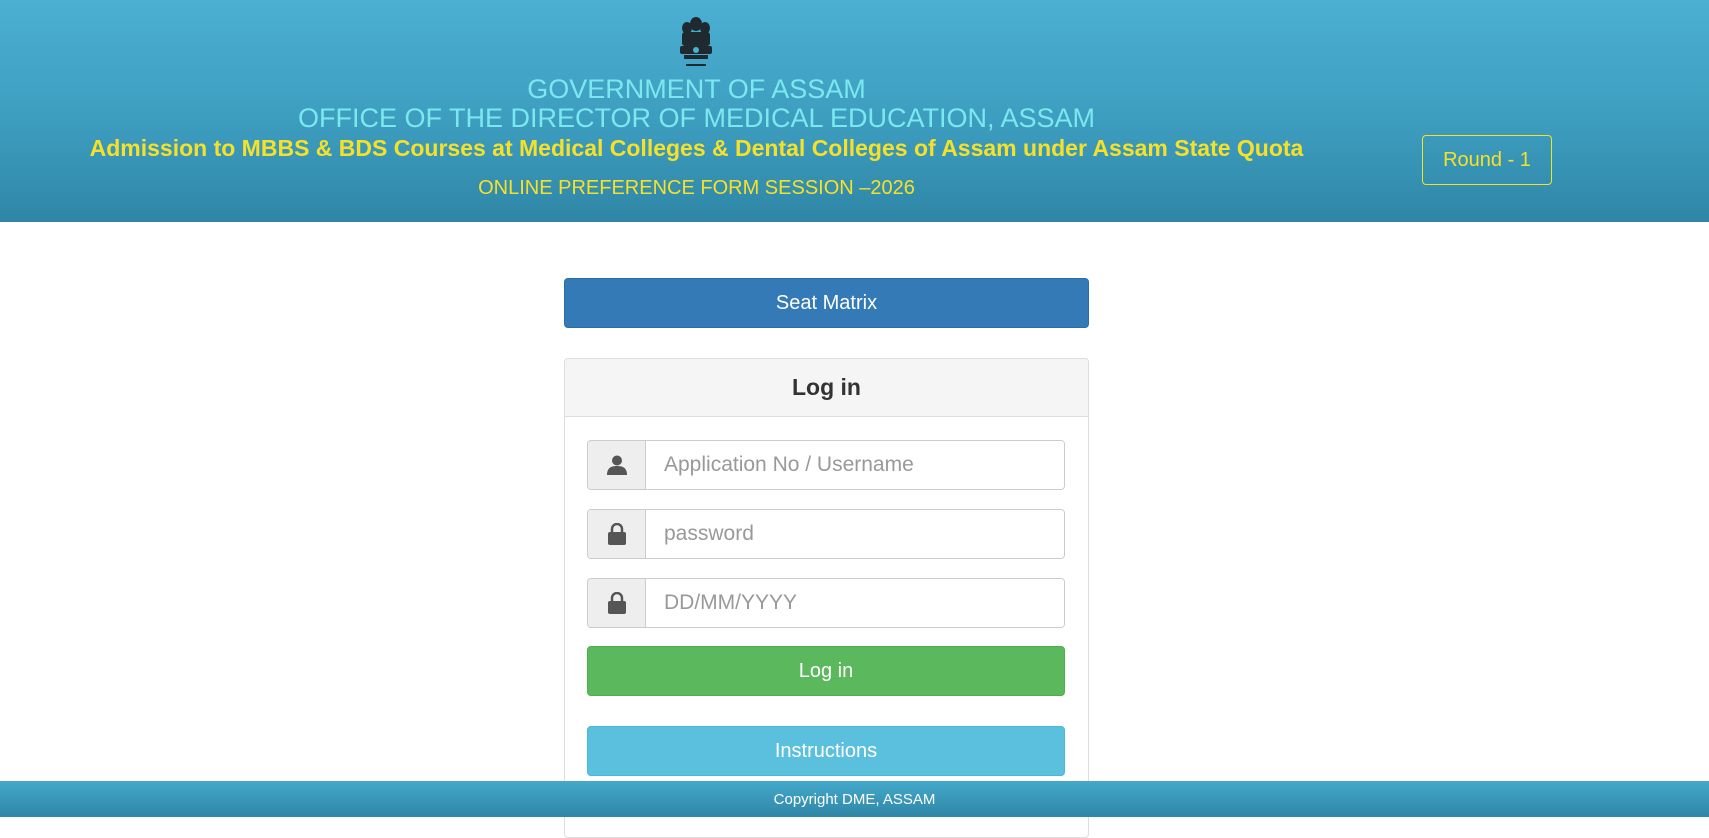 The image size is (1709, 838). I want to click on login-button: Log in, so click(826, 671).